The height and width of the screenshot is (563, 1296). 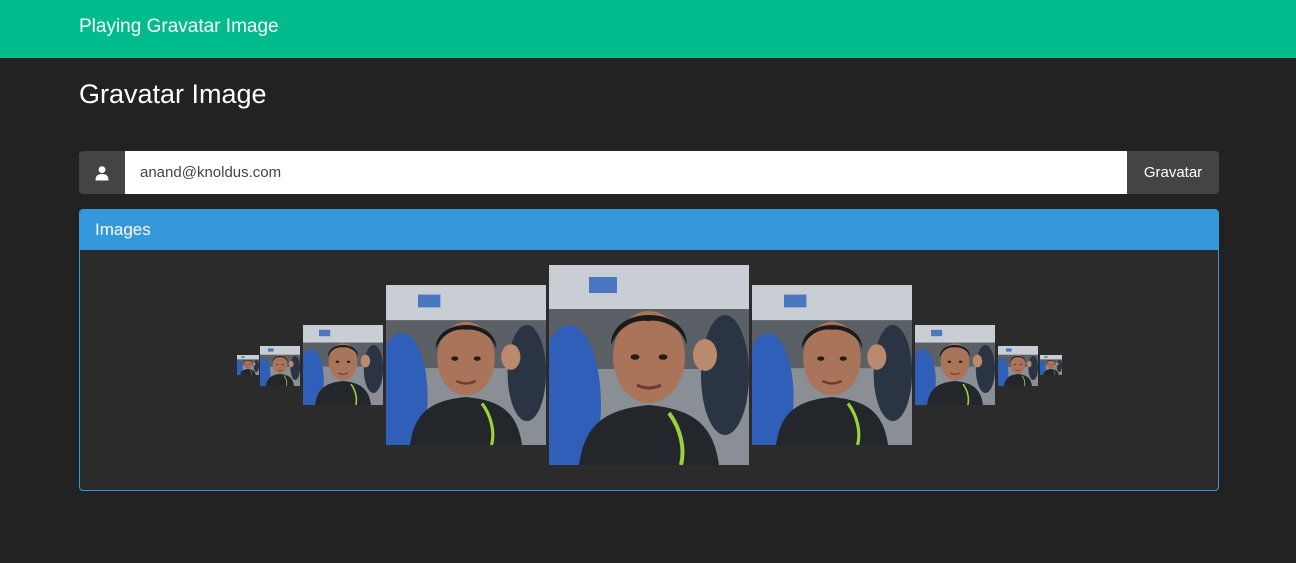 What do you see at coordinates (179, 27) in the screenshot?
I see `navbar-brand: Playing Gravatar Image` at bounding box center [179, 27].